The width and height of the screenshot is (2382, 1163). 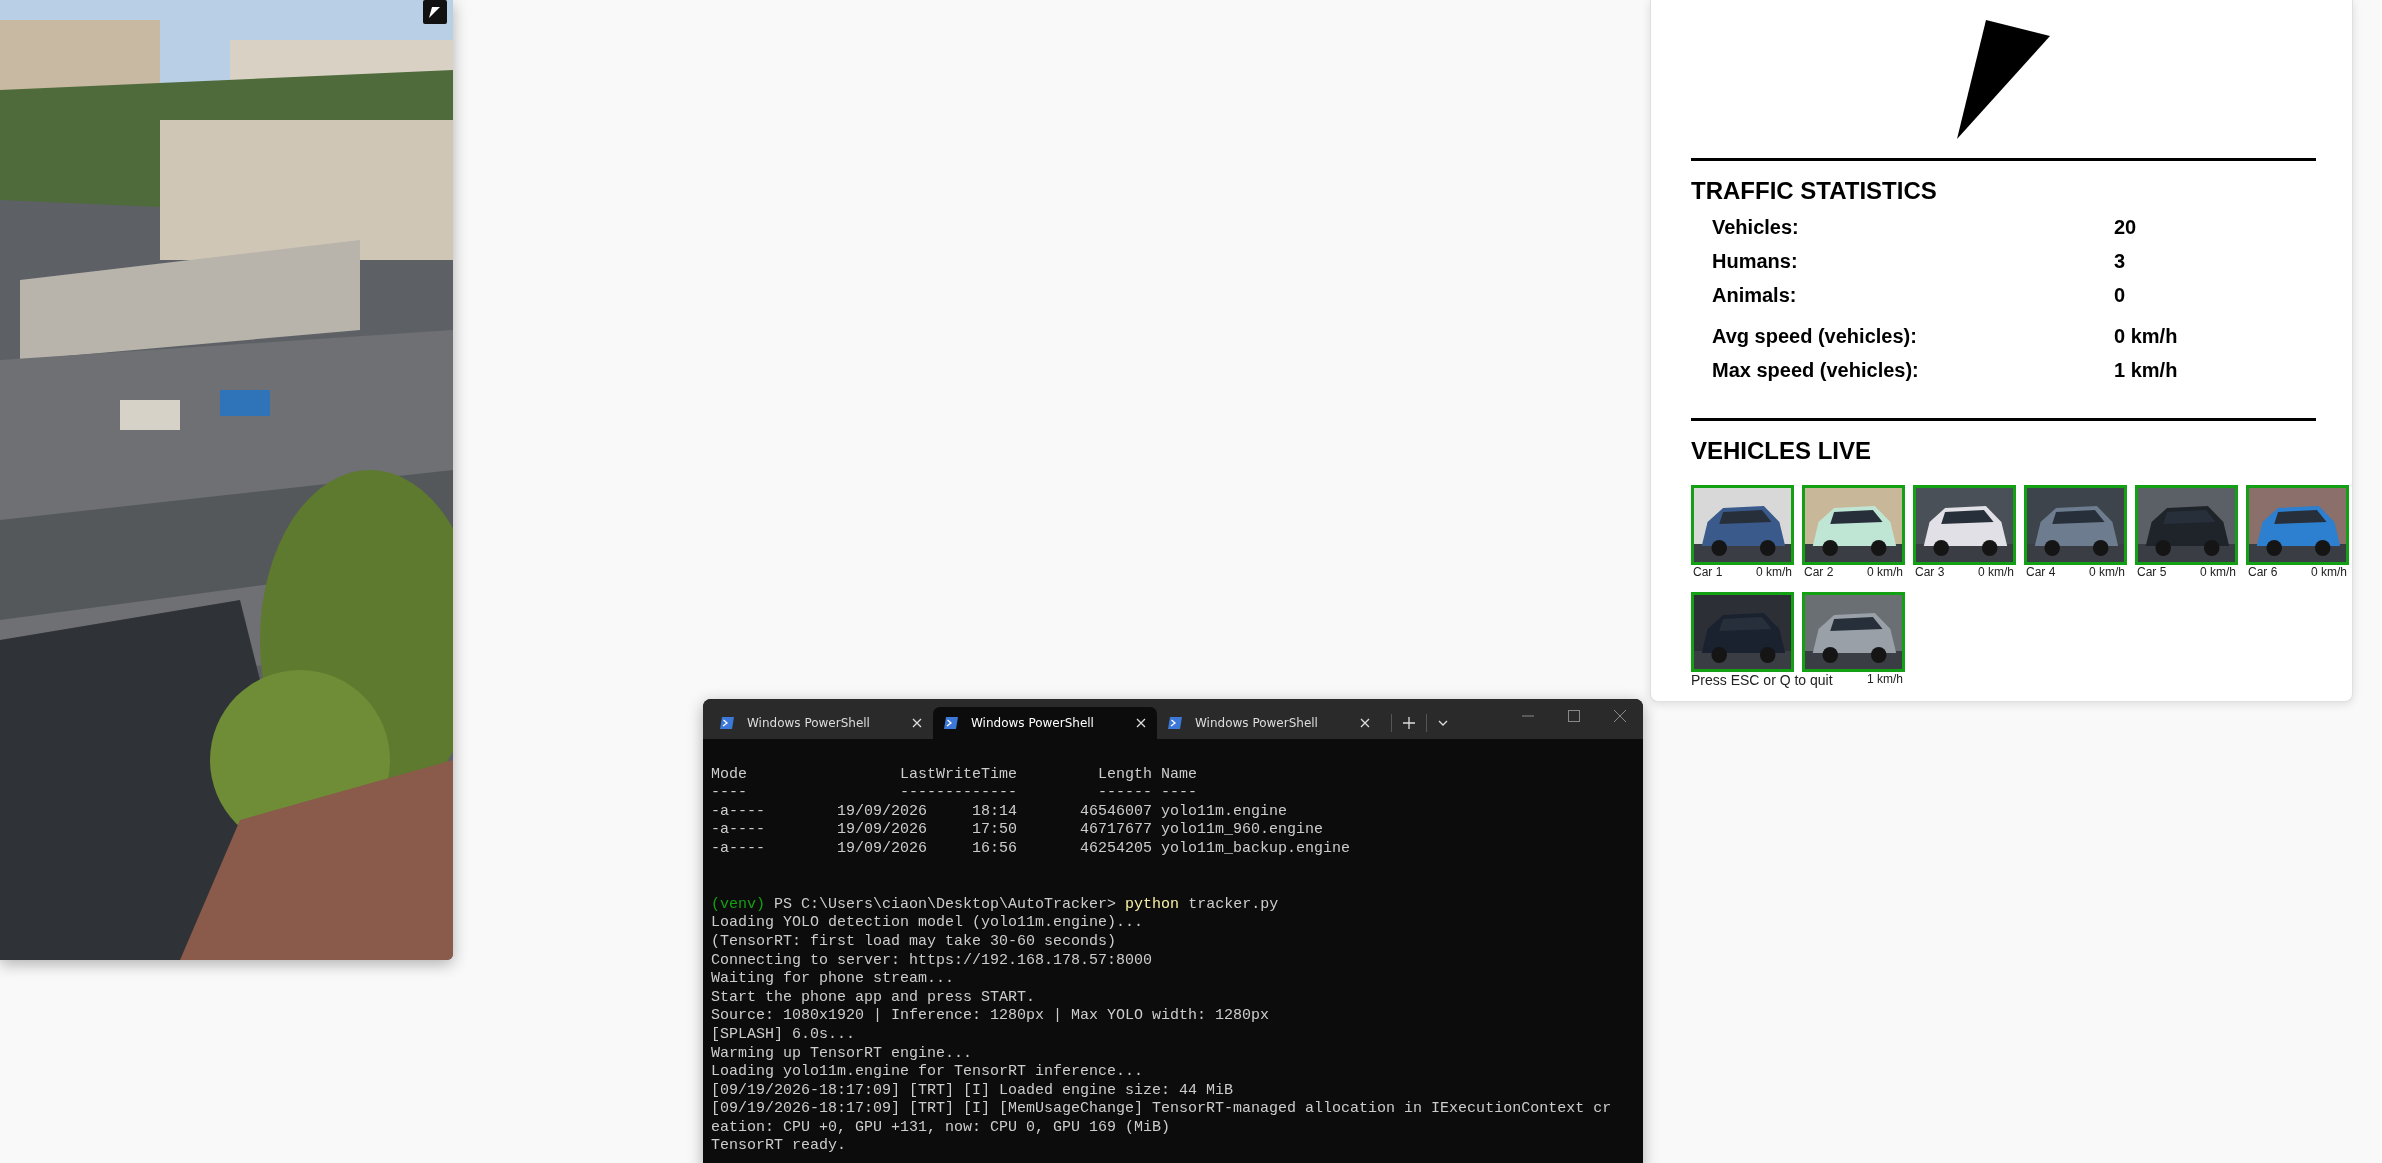 What do you see at coordinates (1930, 572) in the screenshot?
I see `vehicle-label: Car 3` at bounding box center [1930, 572].